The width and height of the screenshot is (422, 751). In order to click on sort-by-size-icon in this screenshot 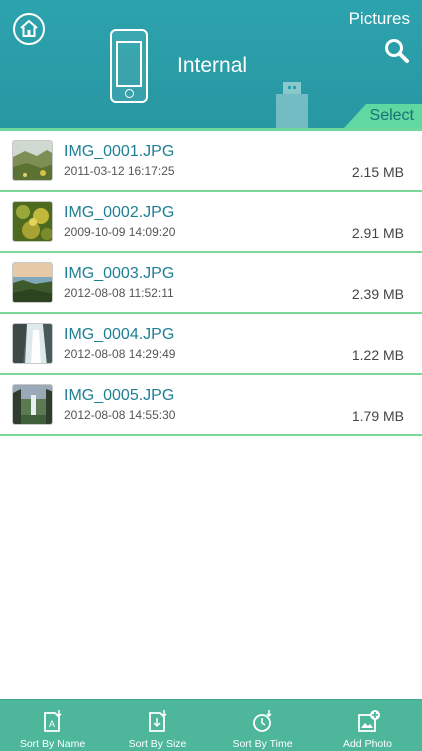, I will do `click(158, 721)`.